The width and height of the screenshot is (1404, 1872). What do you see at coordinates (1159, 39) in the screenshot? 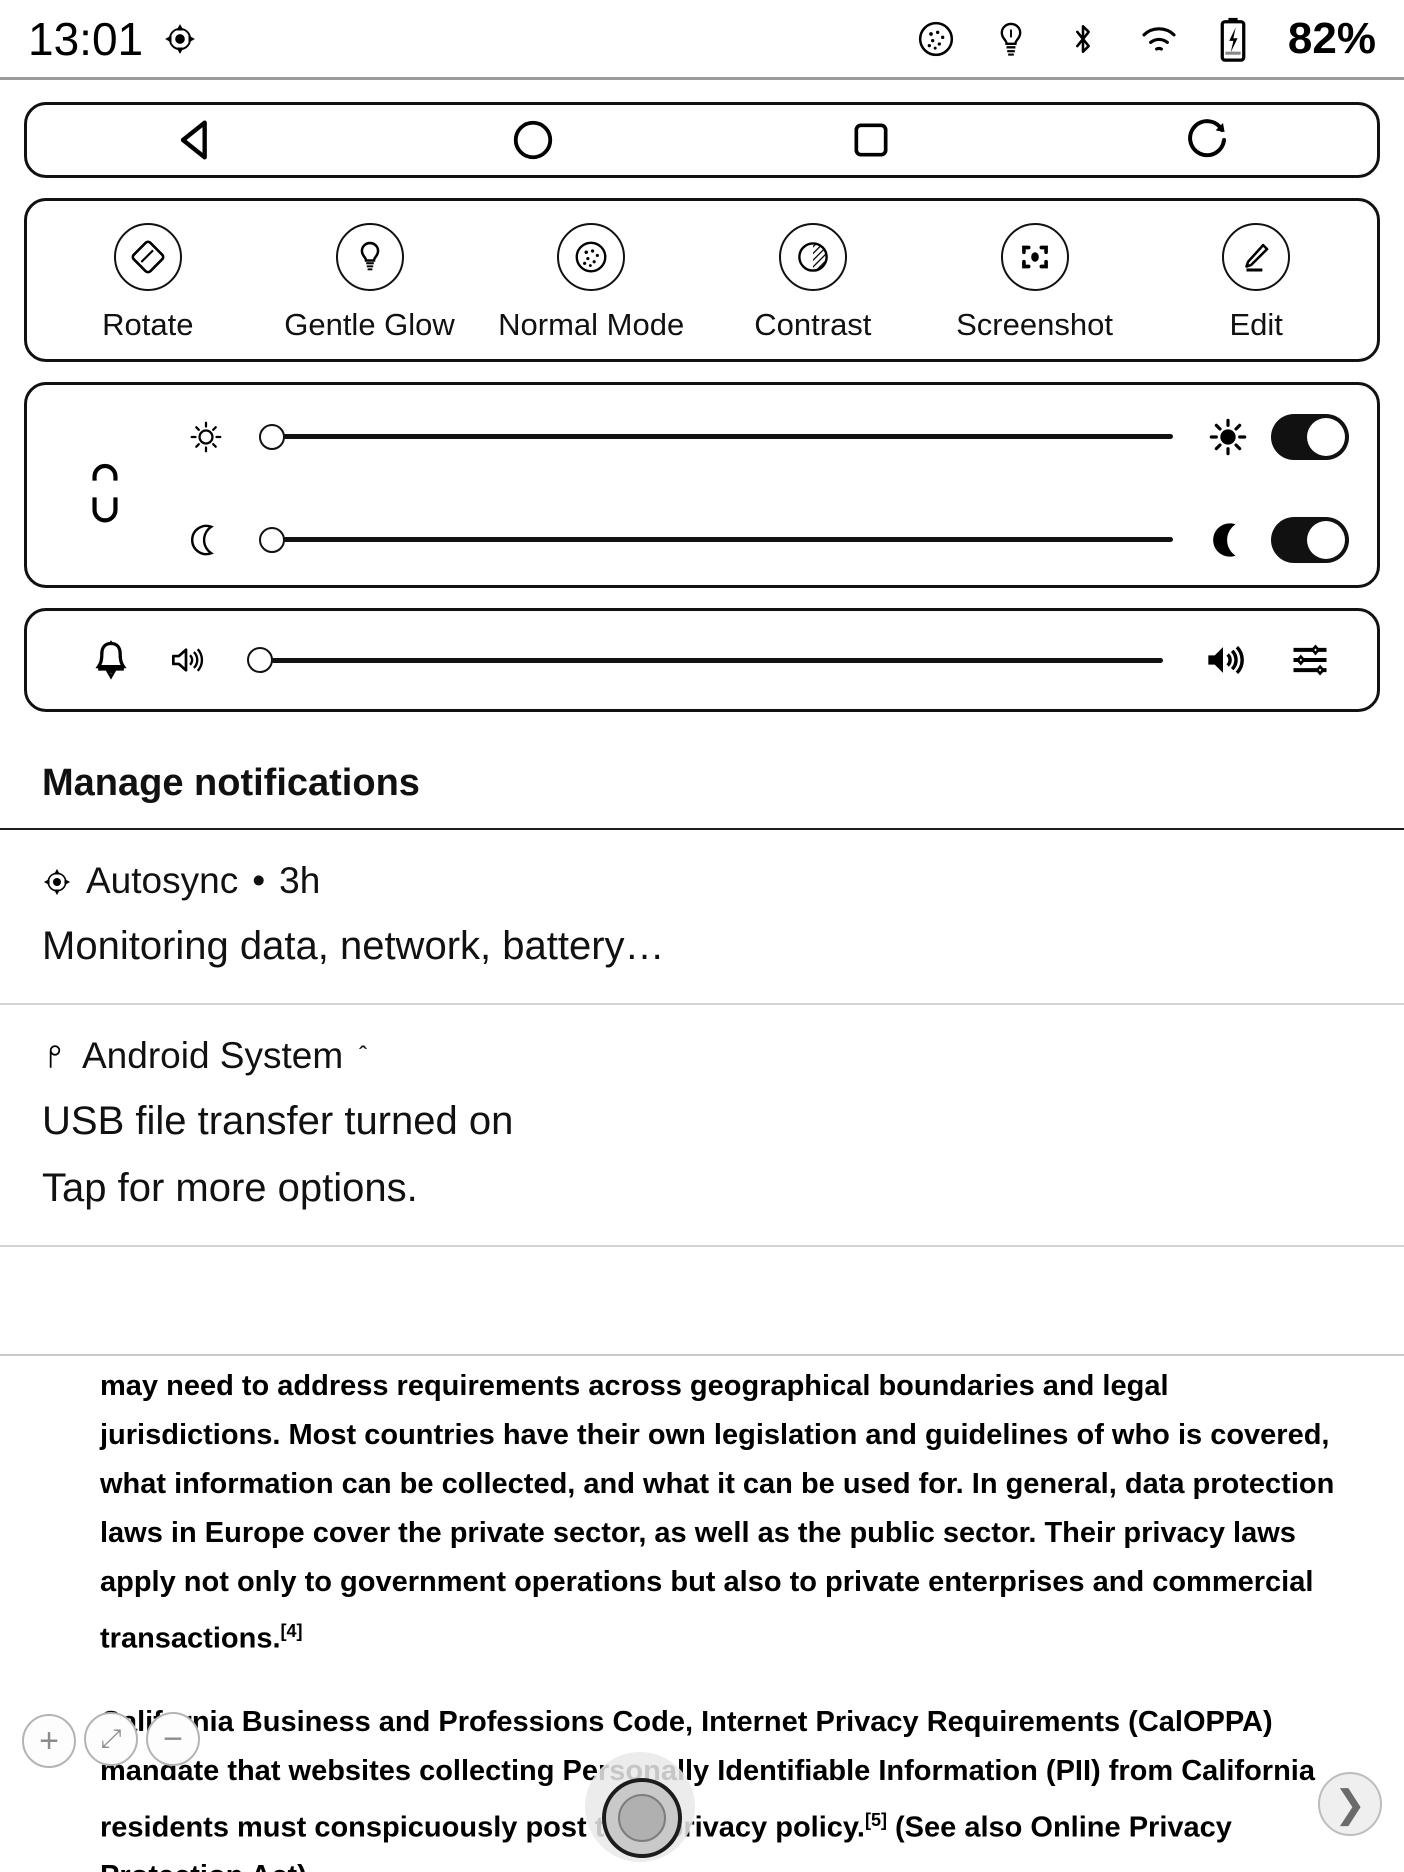
I see `wifi-icon` at bounding box center [1159, 39].